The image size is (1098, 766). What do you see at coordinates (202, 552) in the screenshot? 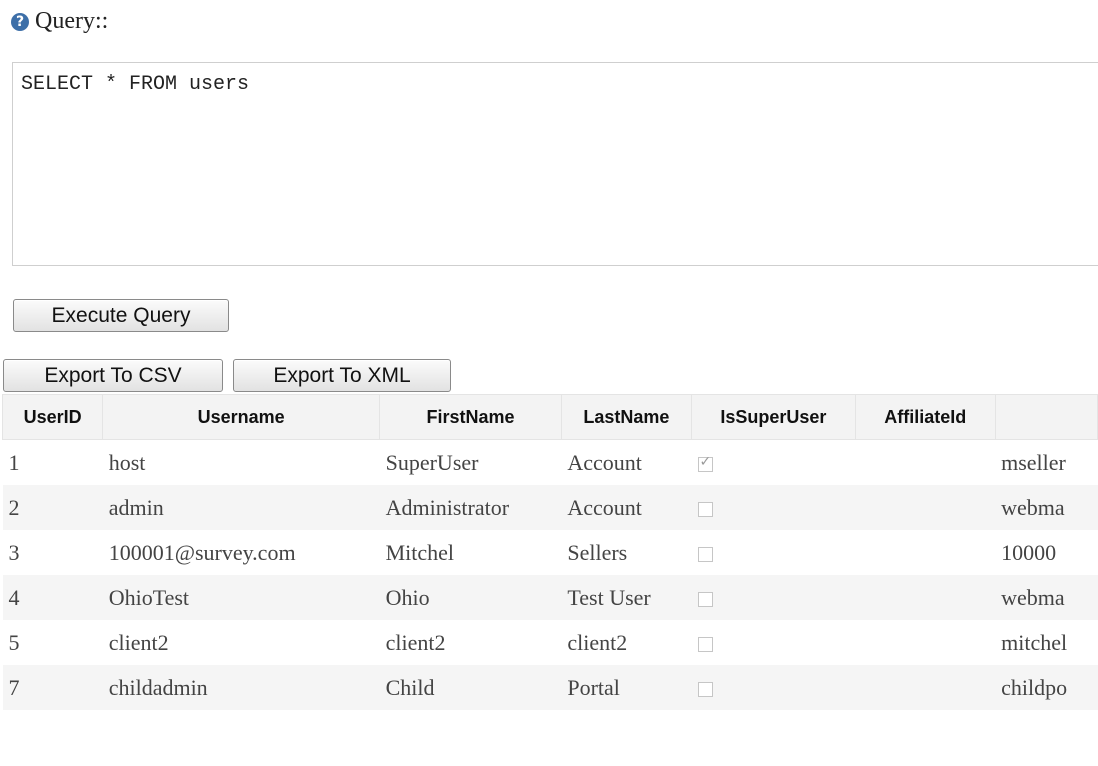
I see `cell-username: 100001@survey.com` at bounding box center [202, 552].